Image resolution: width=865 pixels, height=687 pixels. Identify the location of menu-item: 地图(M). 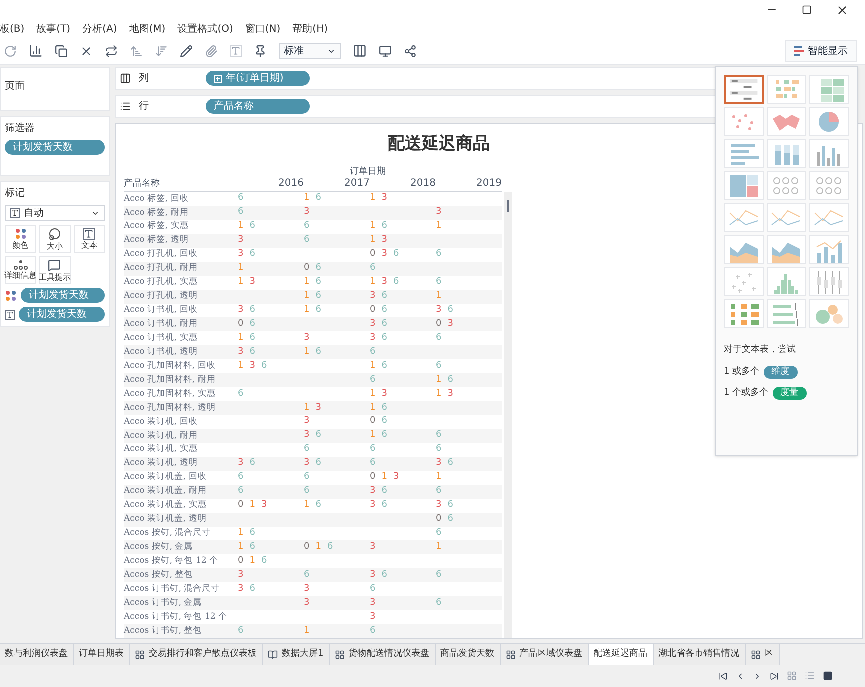
(147, 29).